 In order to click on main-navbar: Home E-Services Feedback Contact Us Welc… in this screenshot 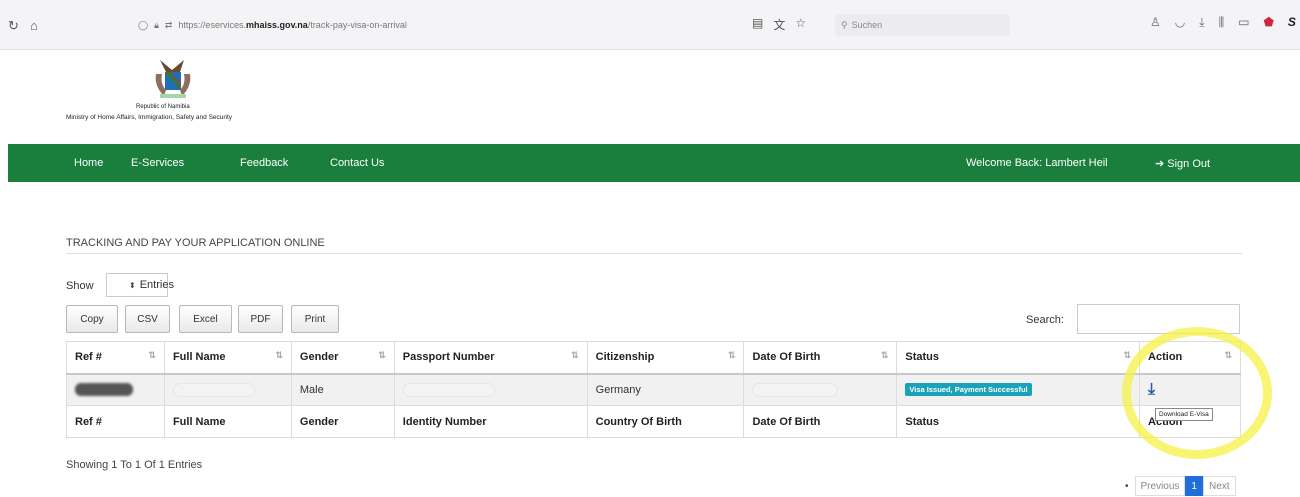, I will do `click(654, 163)`.